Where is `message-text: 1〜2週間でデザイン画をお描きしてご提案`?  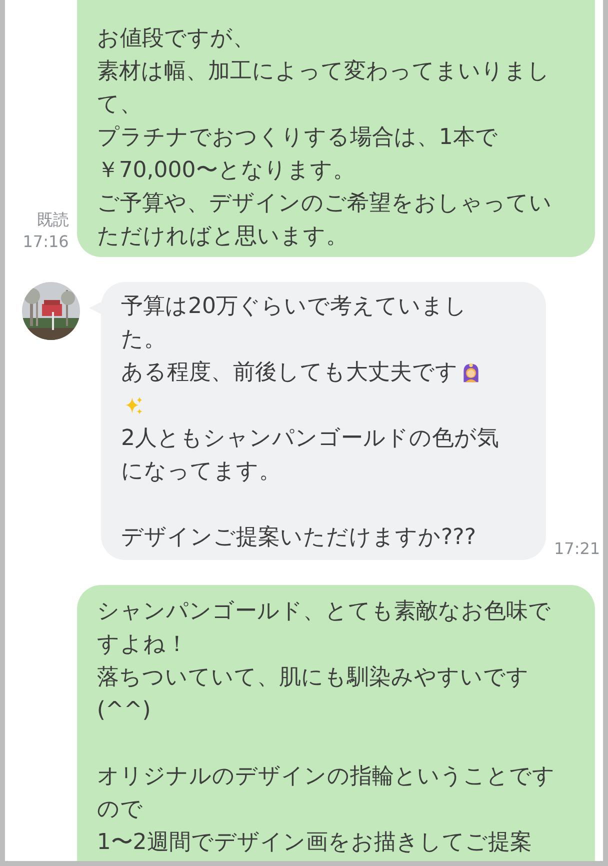
message-text: 1〜2週間でデザイン画をお描きしてご提案 is located at coordinates (314, 843).